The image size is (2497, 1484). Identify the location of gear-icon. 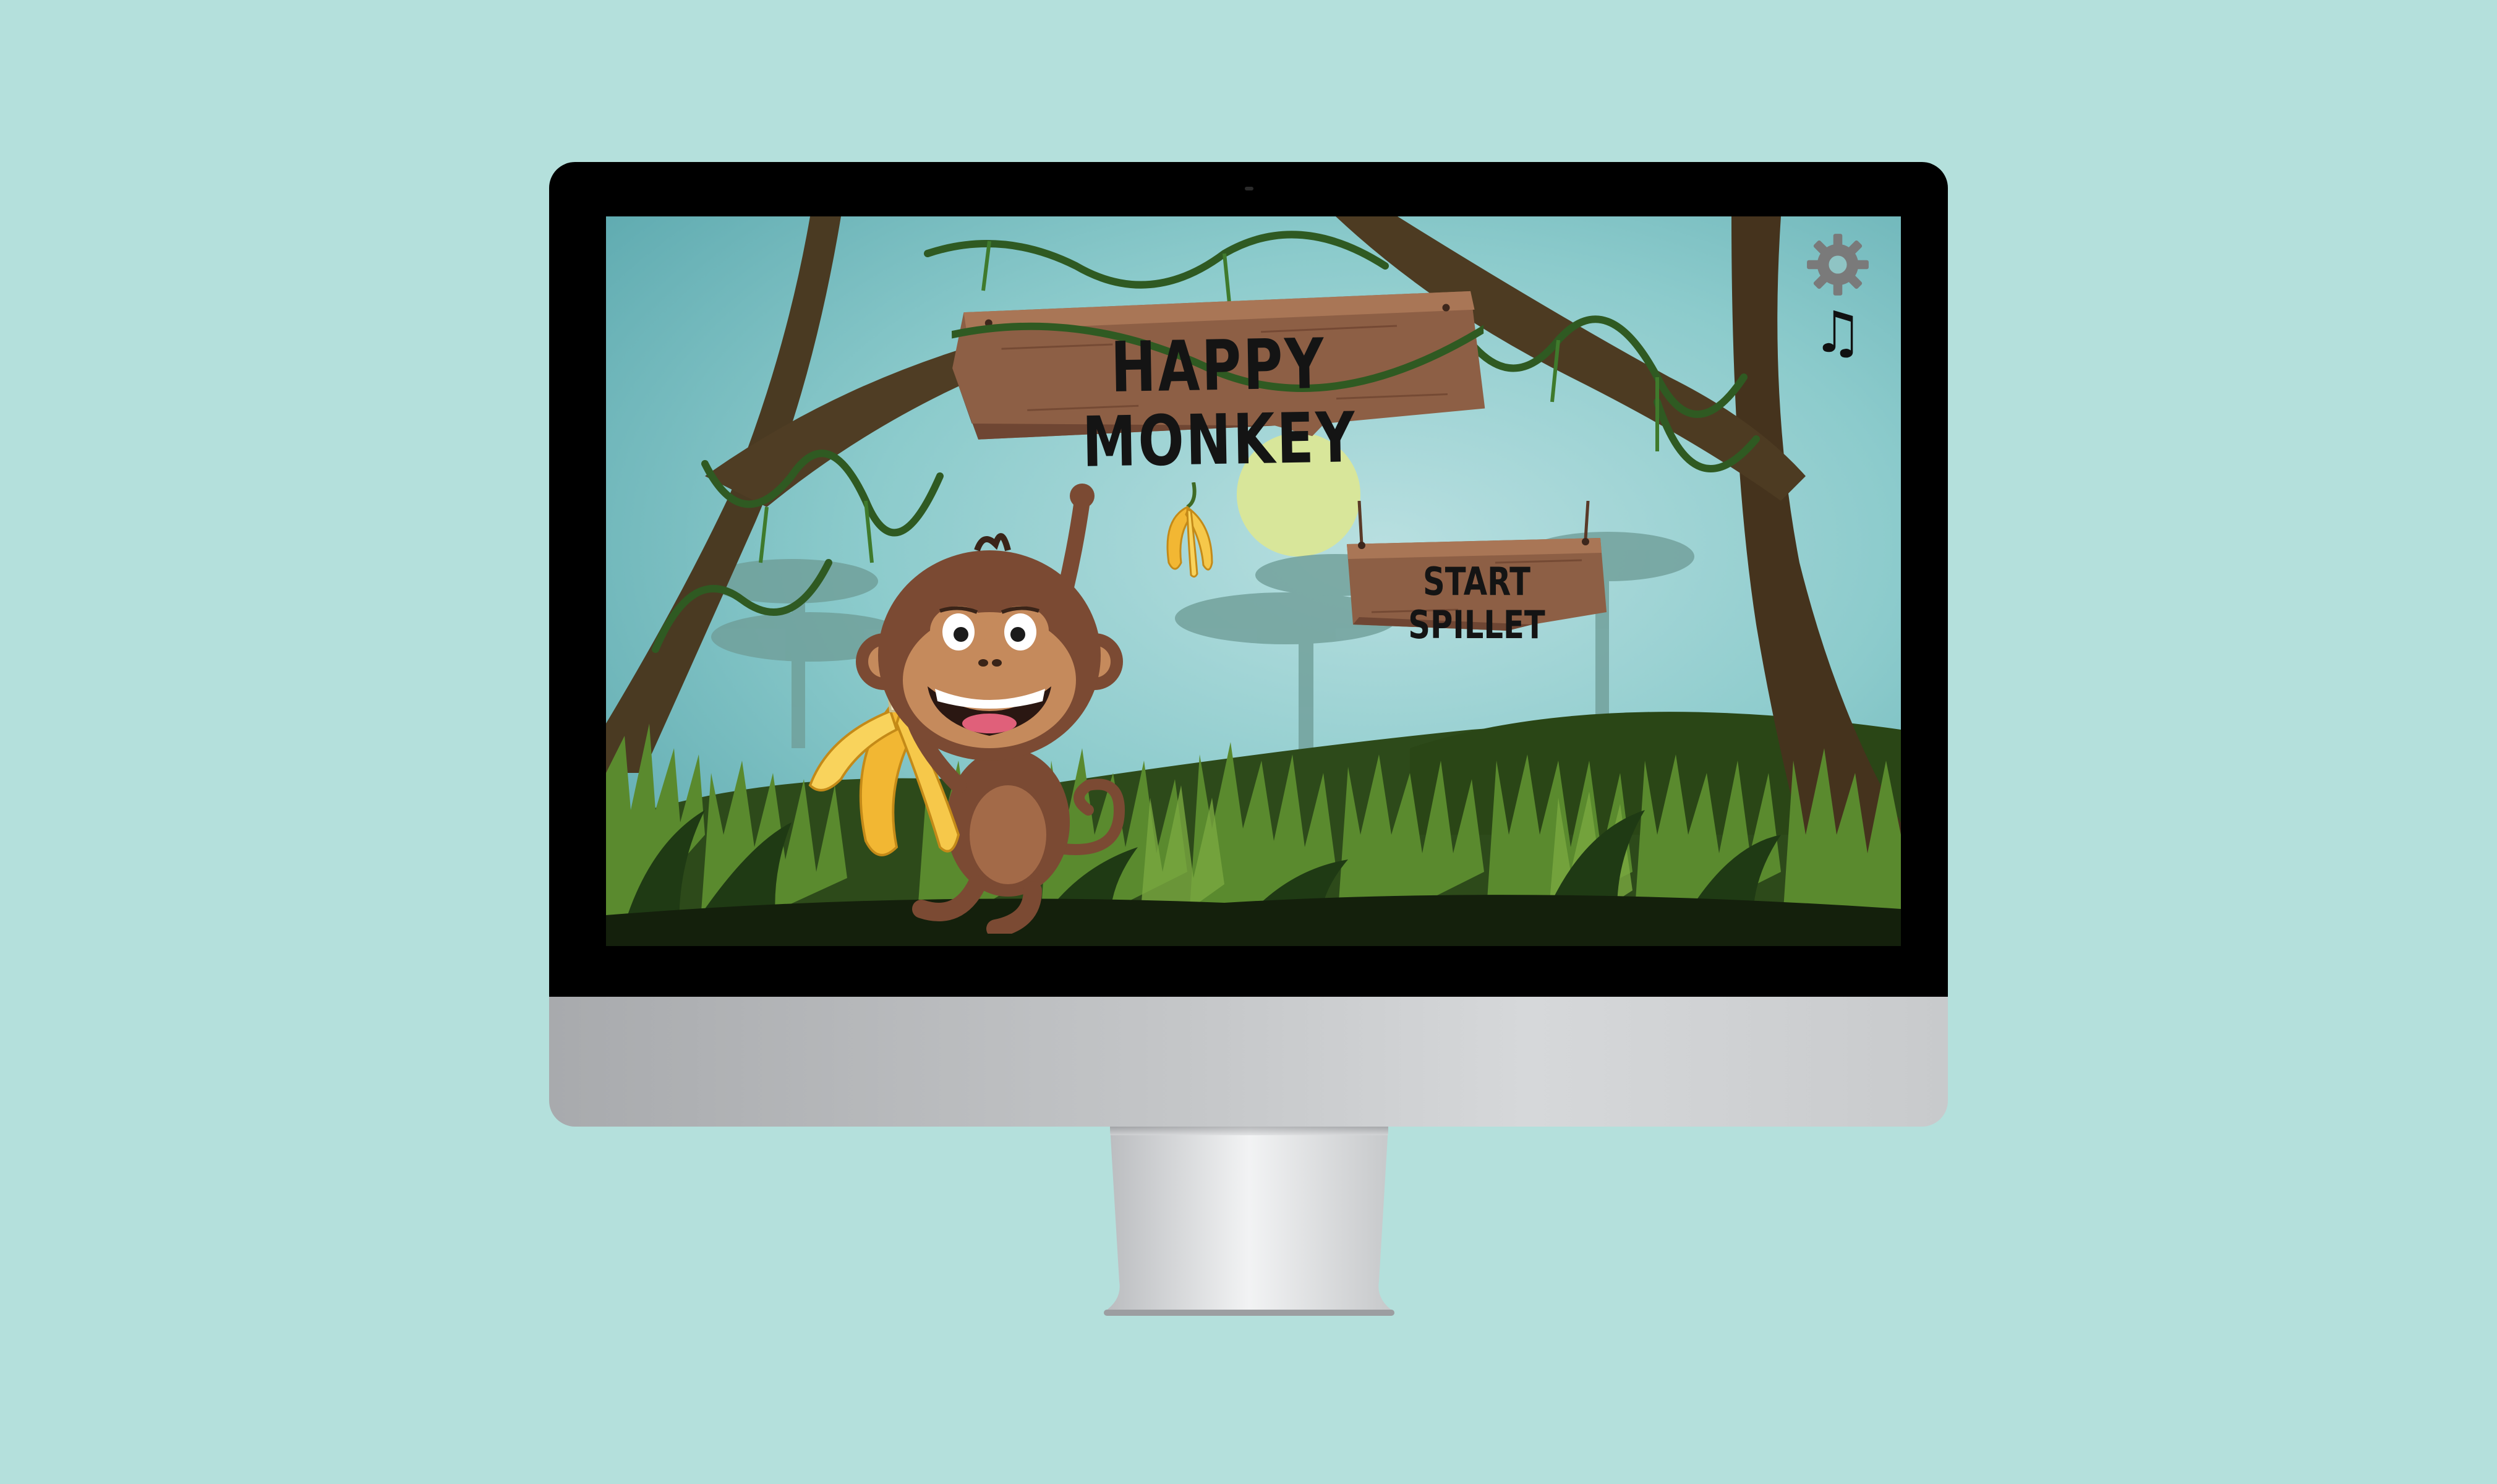
(1838, 264).